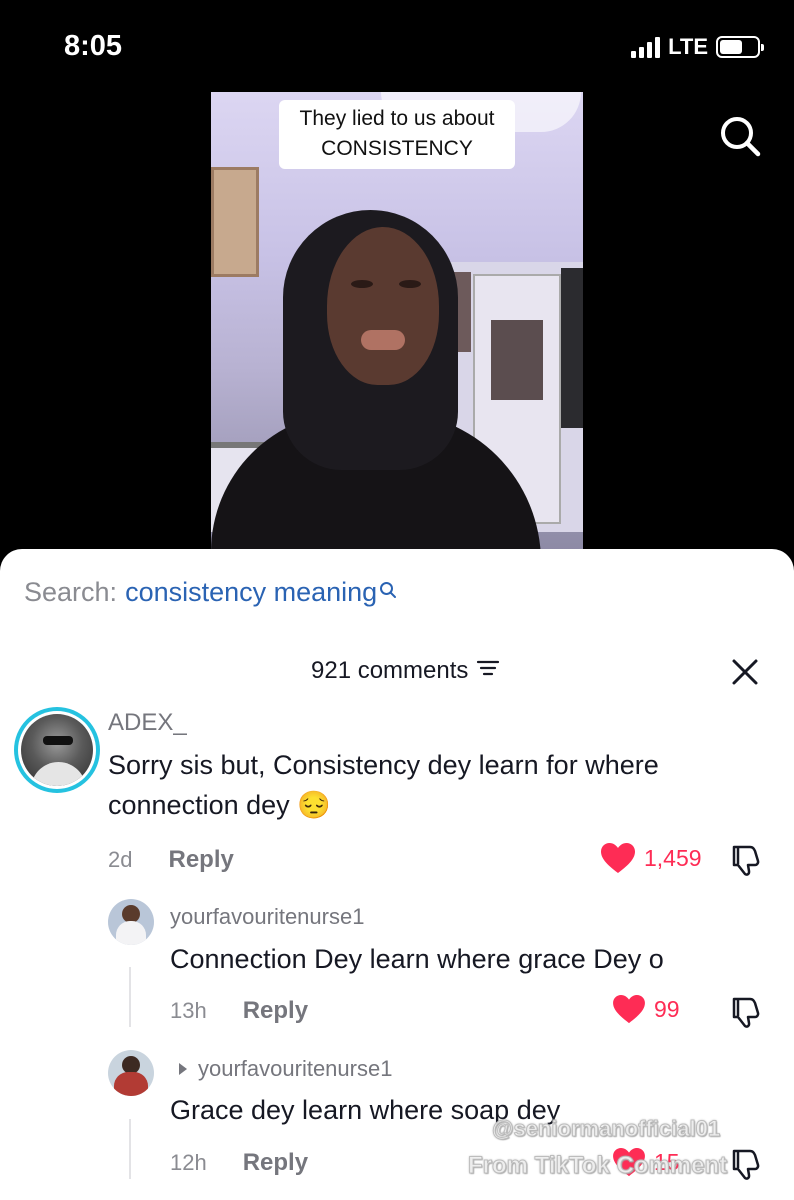 The image size is (794, 1200). I want to click on search-prefix: Search:, so click(71, 592).